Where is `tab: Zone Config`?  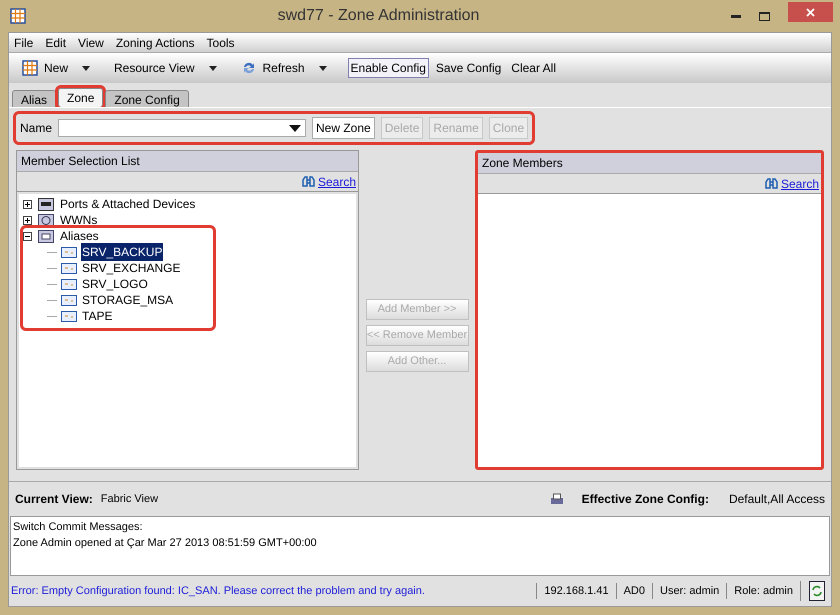 tab: Zone Config is located at coordinates (147, 98).